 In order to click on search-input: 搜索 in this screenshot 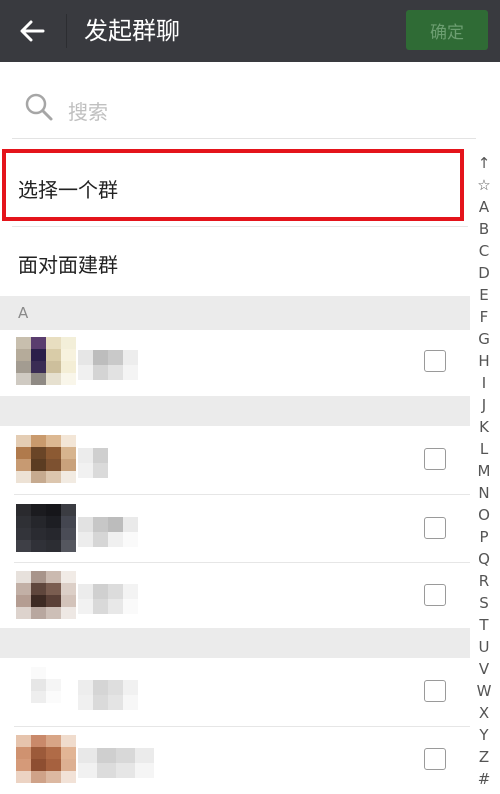, I will do `click(88, 110)`.